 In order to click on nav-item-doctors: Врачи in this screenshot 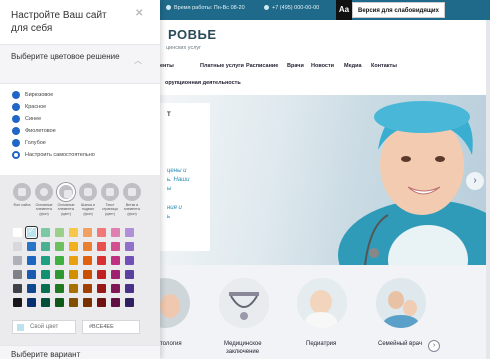, I will do `click(299, 68)`.